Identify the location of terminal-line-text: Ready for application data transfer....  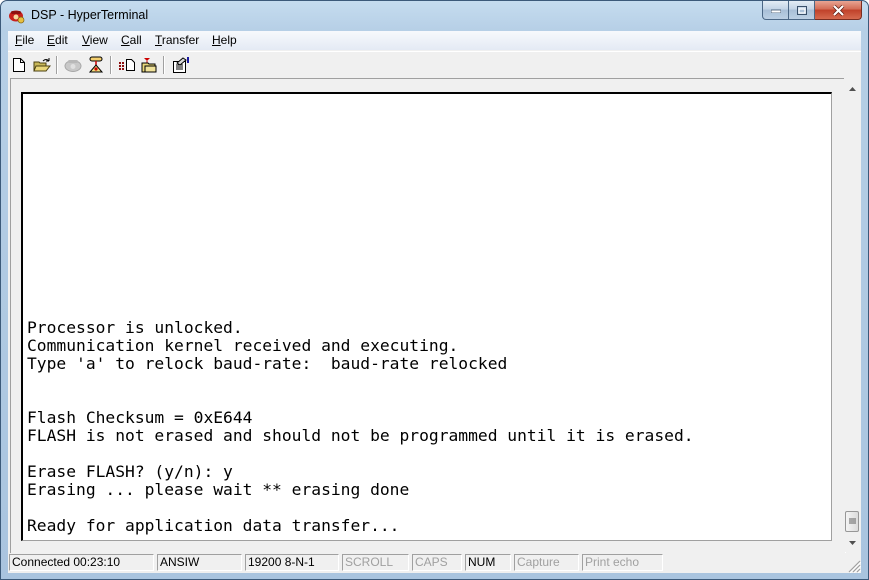
(213, 525).